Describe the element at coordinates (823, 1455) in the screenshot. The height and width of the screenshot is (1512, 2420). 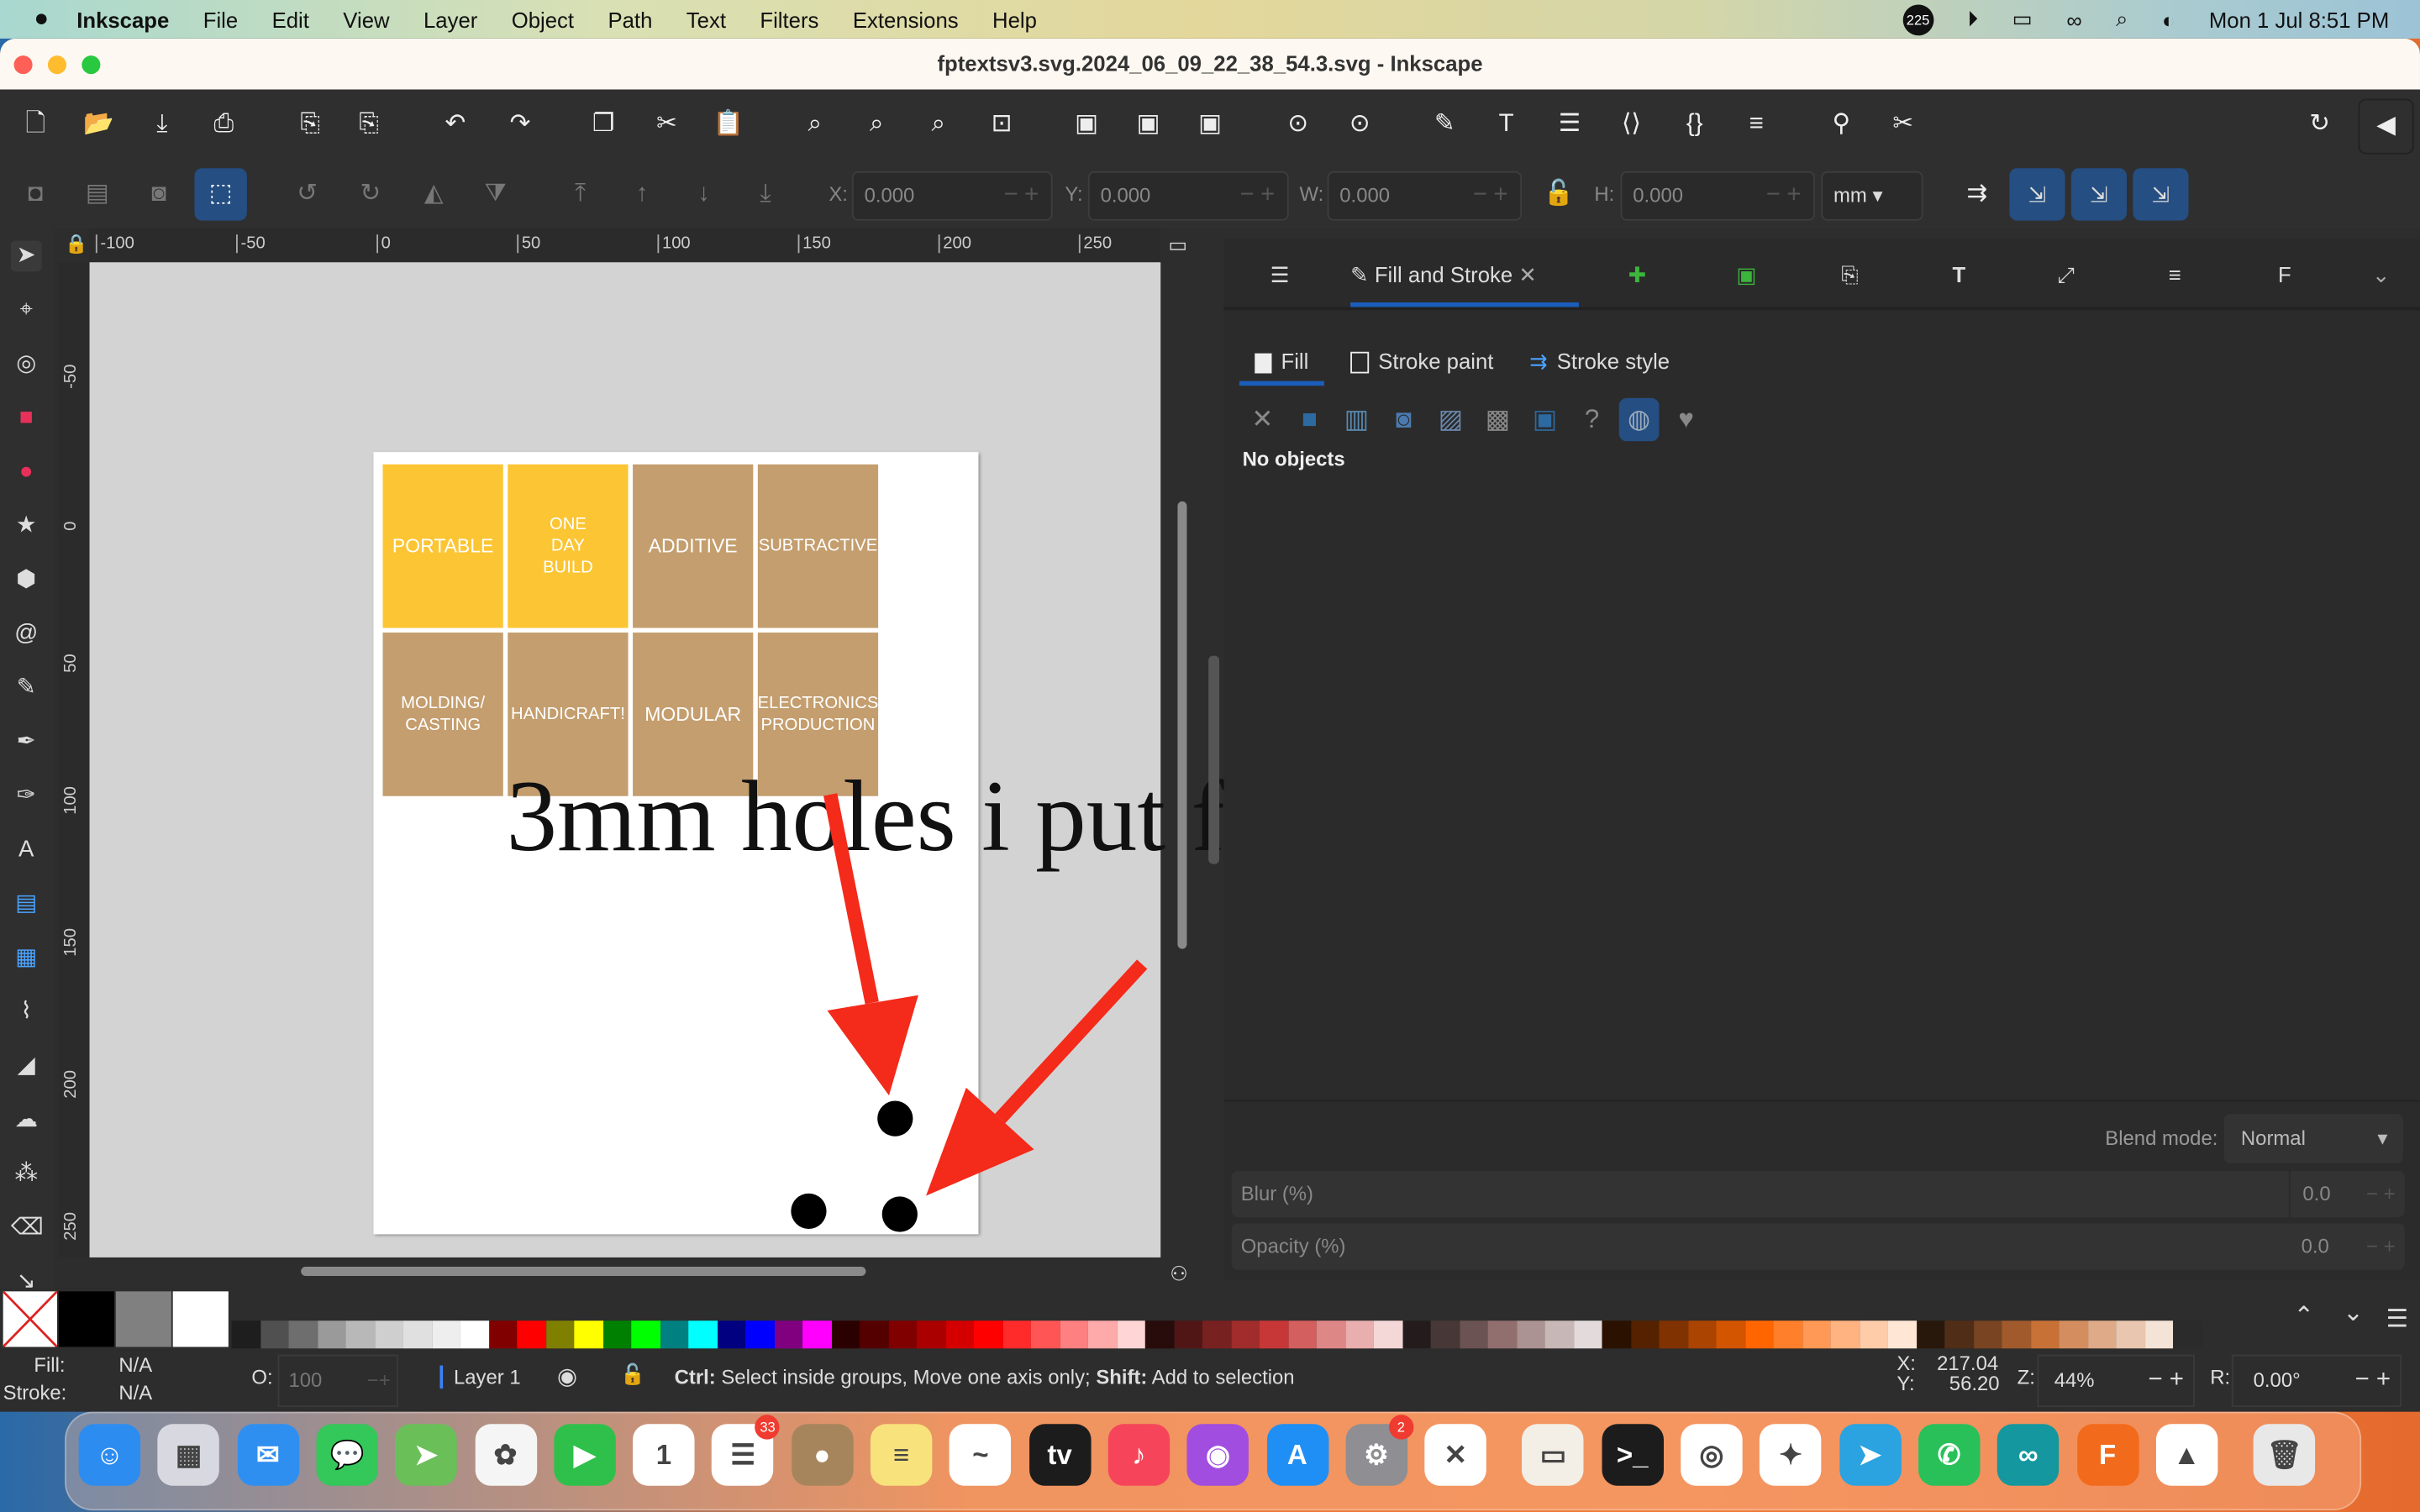
I see `dock-app-contacts: ●` at that location.